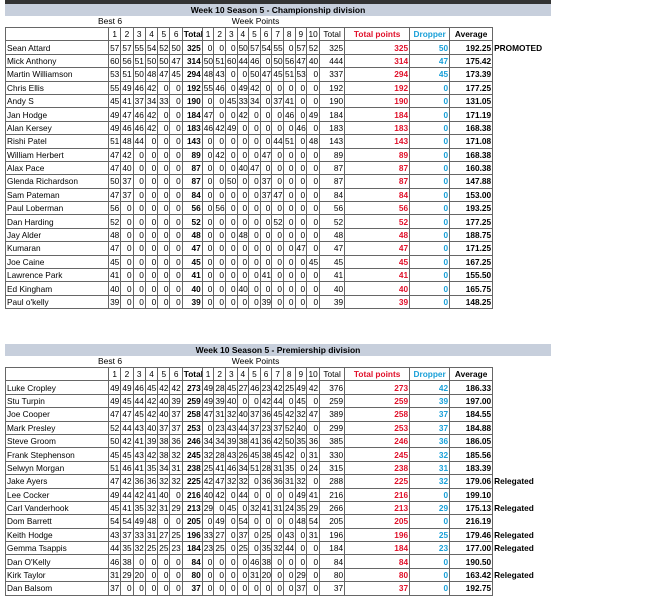  What do you see at coordinates (377, 427) in the screenshot?
I see `total-points: 253` at bounding box center [377, 427].